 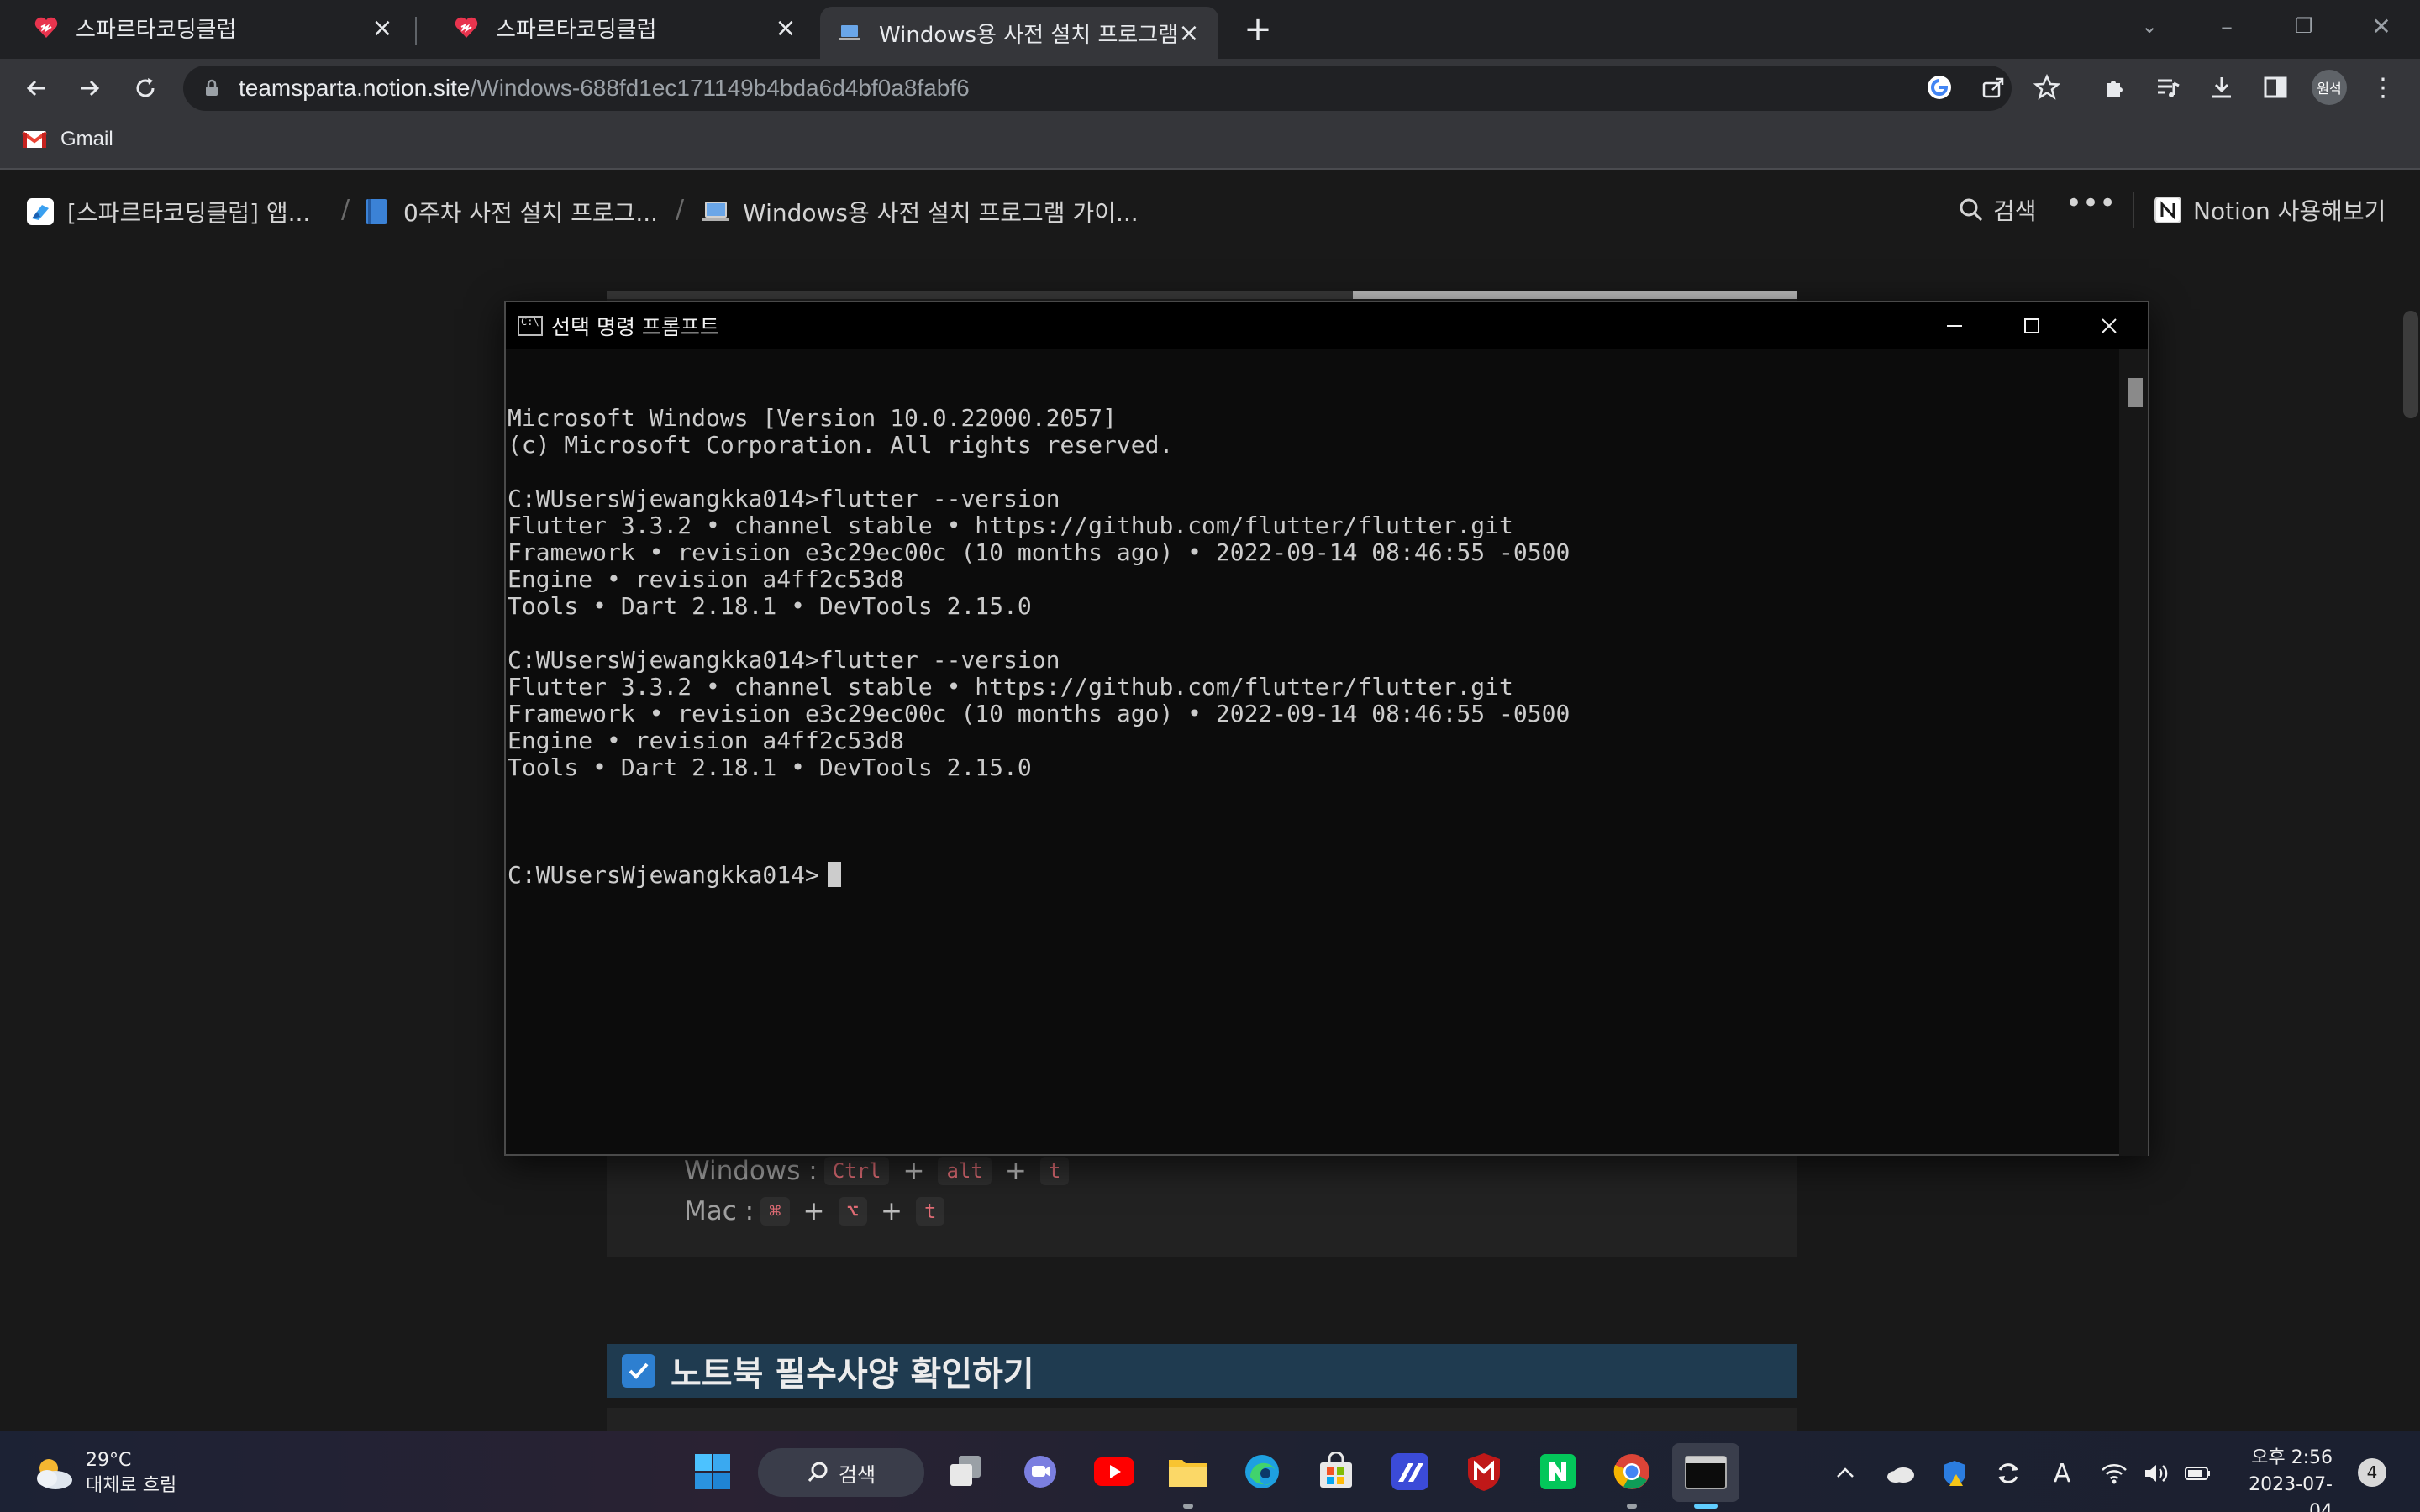 I want to click on chat-app-button, so click(x=1041, y=1471).